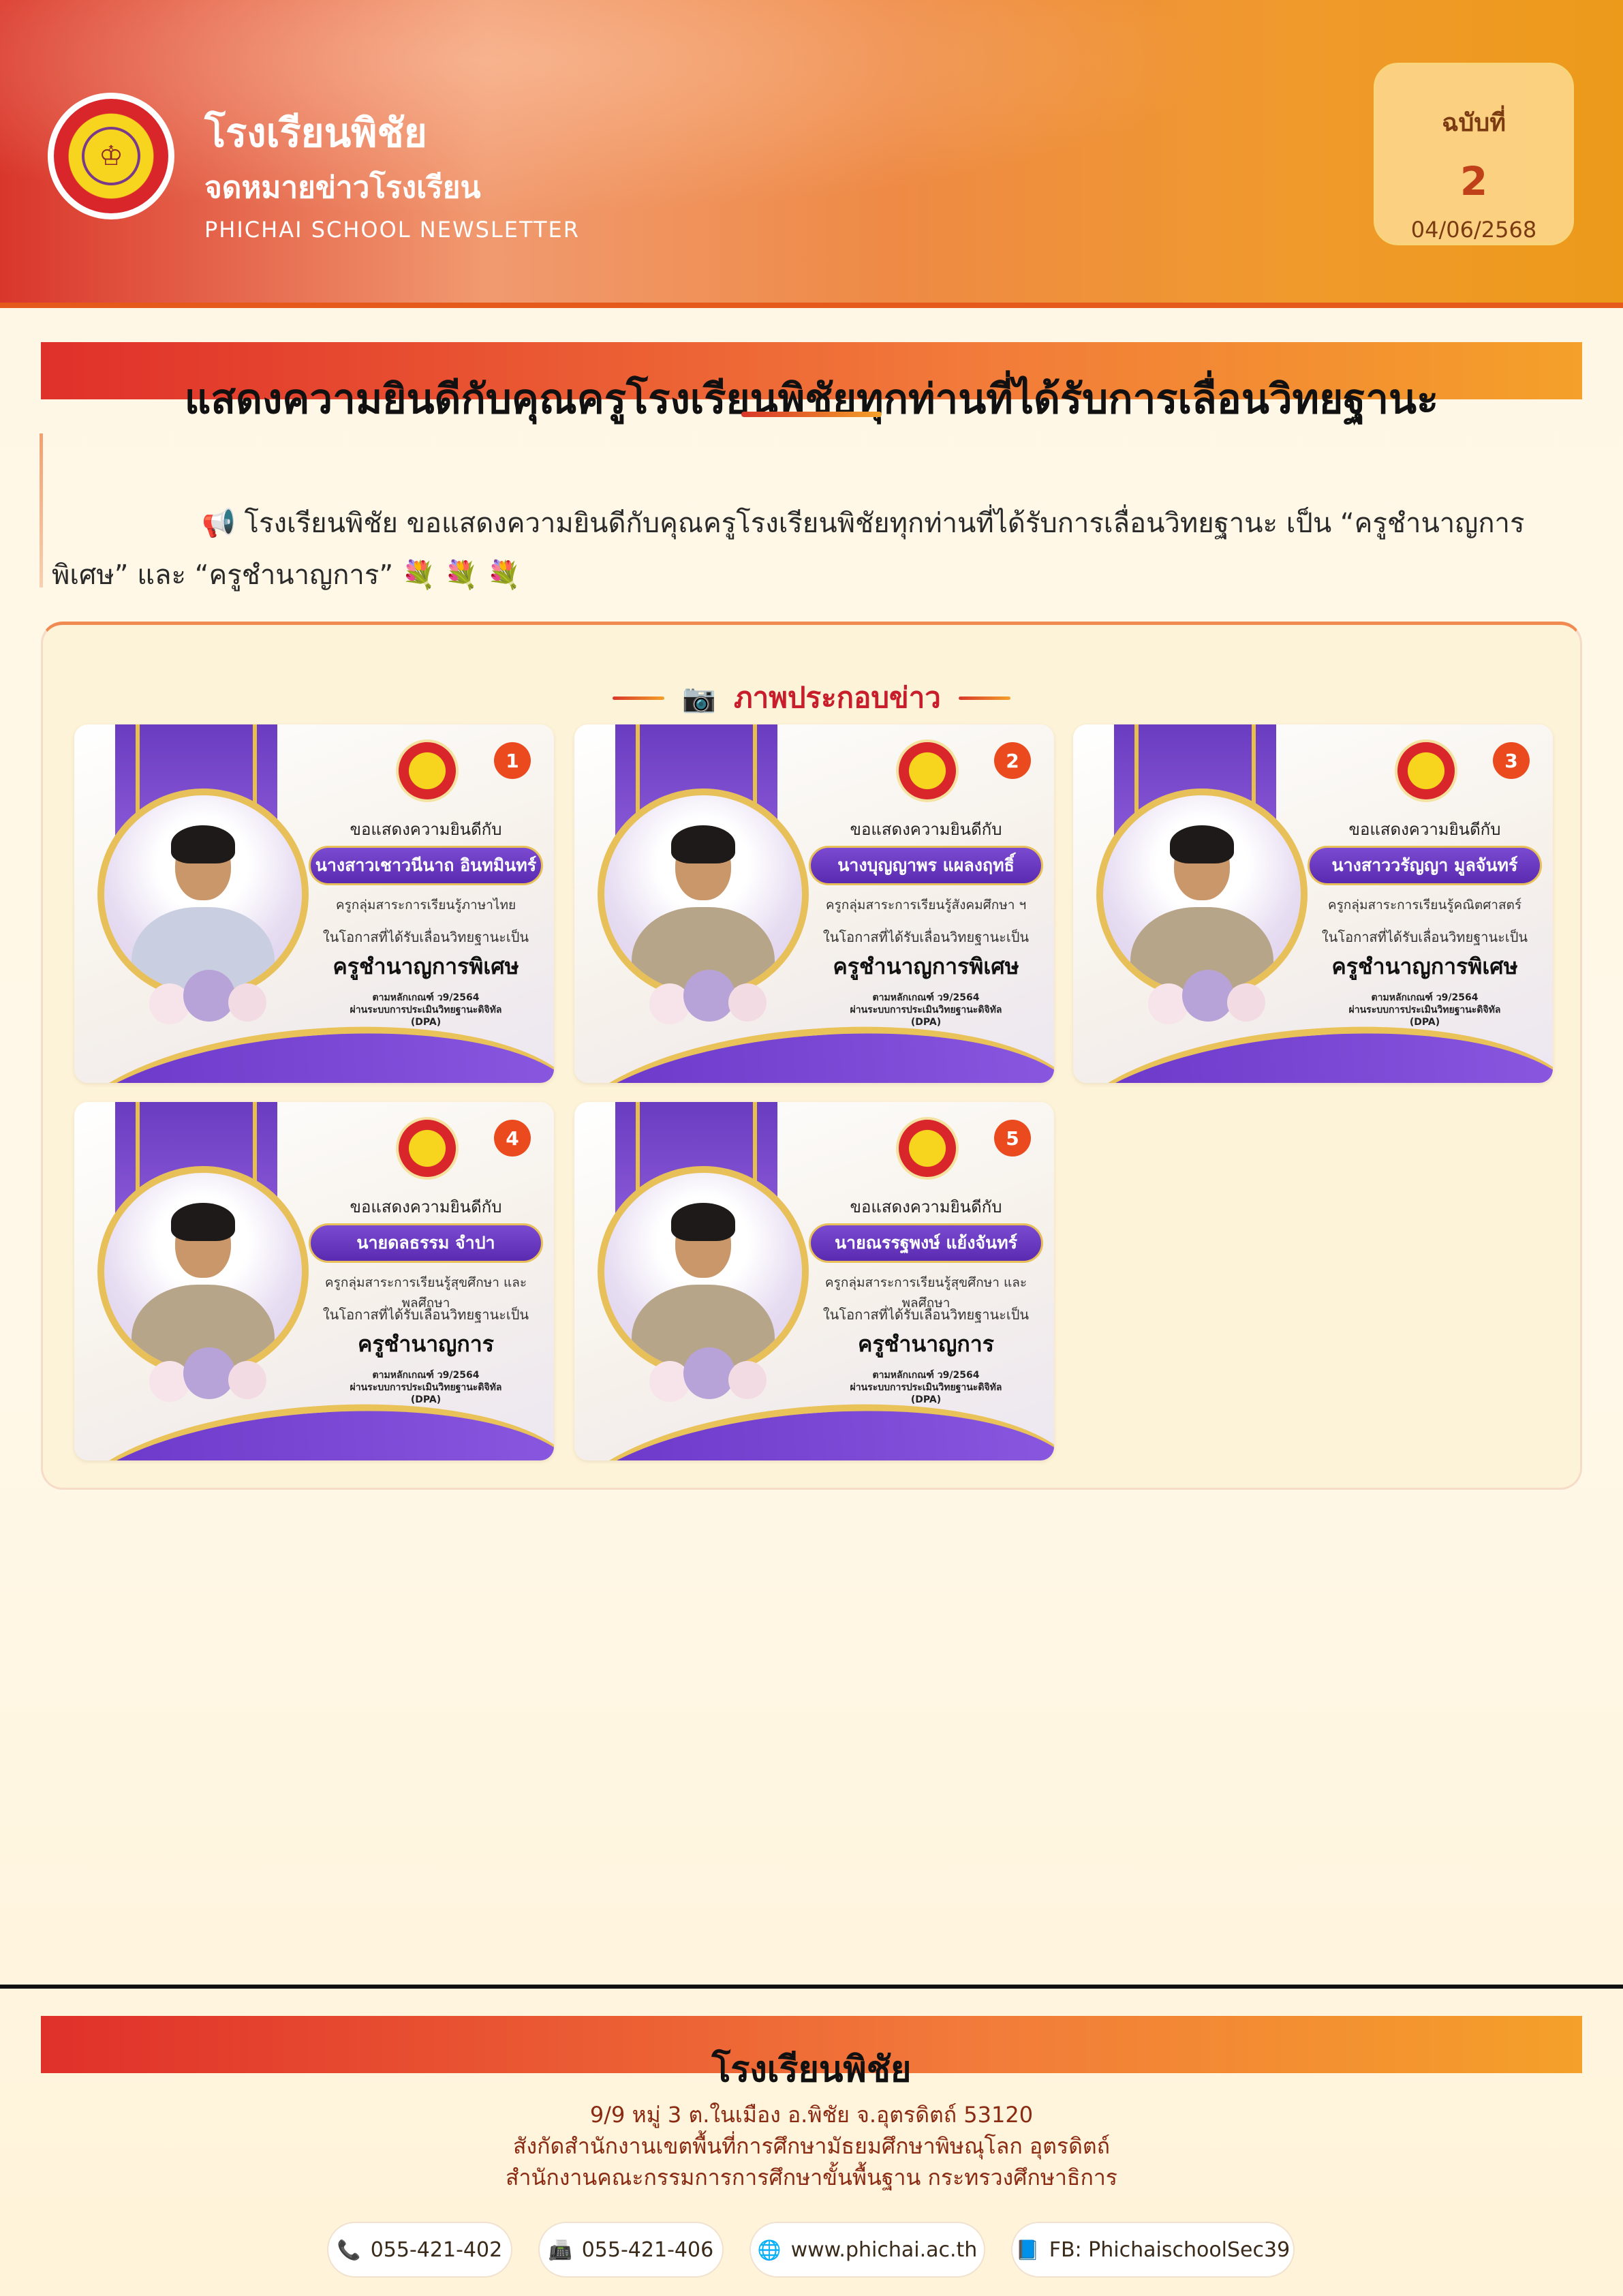 The width and height of the screenshot is (1623, 2296). What do you see at coordinates (1473, 230) in the screenshot?
I see `issue-date: 04/06/2568` at bounding box center [1473, 230].